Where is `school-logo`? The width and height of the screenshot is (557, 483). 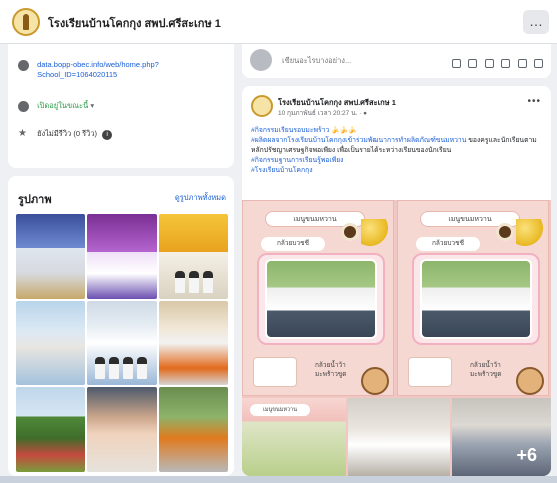 school-logo is located at coordinates (26, 22).